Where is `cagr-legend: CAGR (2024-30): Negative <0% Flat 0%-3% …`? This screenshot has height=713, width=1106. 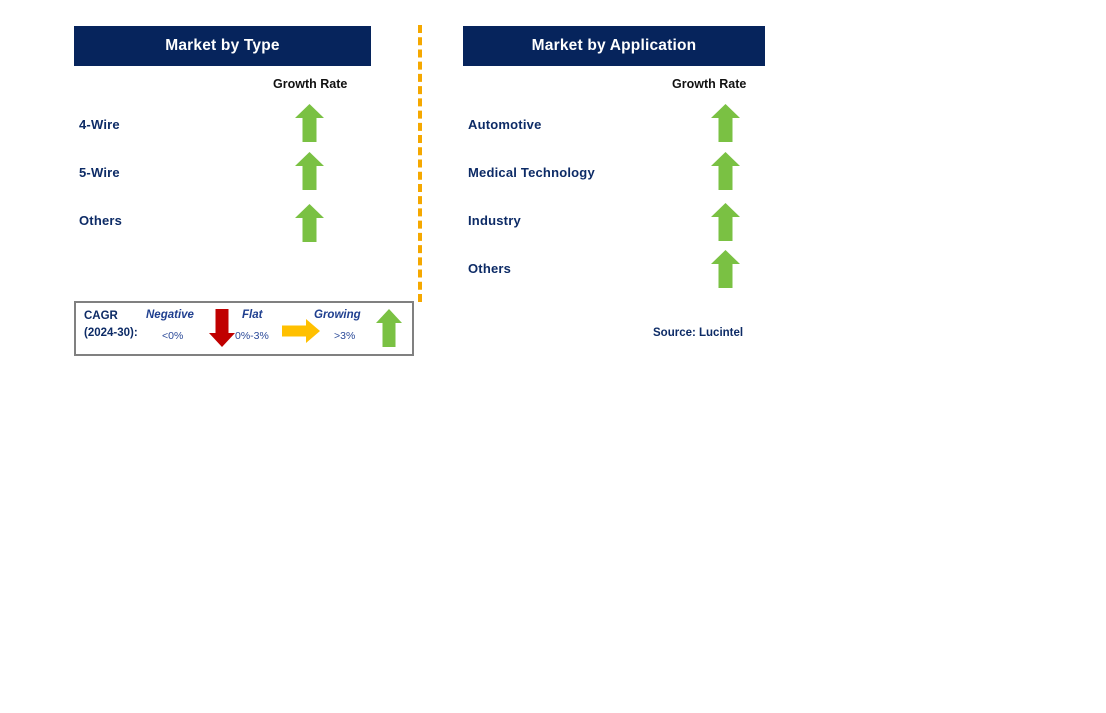 cagr-legend: CAGR (2024-30): Negative <0% Flat 0%-3% … is located at coordinates (244, 328).